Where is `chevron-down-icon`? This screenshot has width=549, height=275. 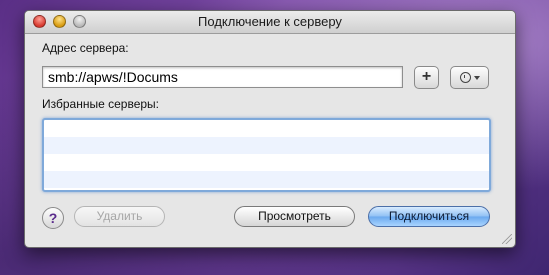
chevron-down-icon is located at coordinates (476, 77).